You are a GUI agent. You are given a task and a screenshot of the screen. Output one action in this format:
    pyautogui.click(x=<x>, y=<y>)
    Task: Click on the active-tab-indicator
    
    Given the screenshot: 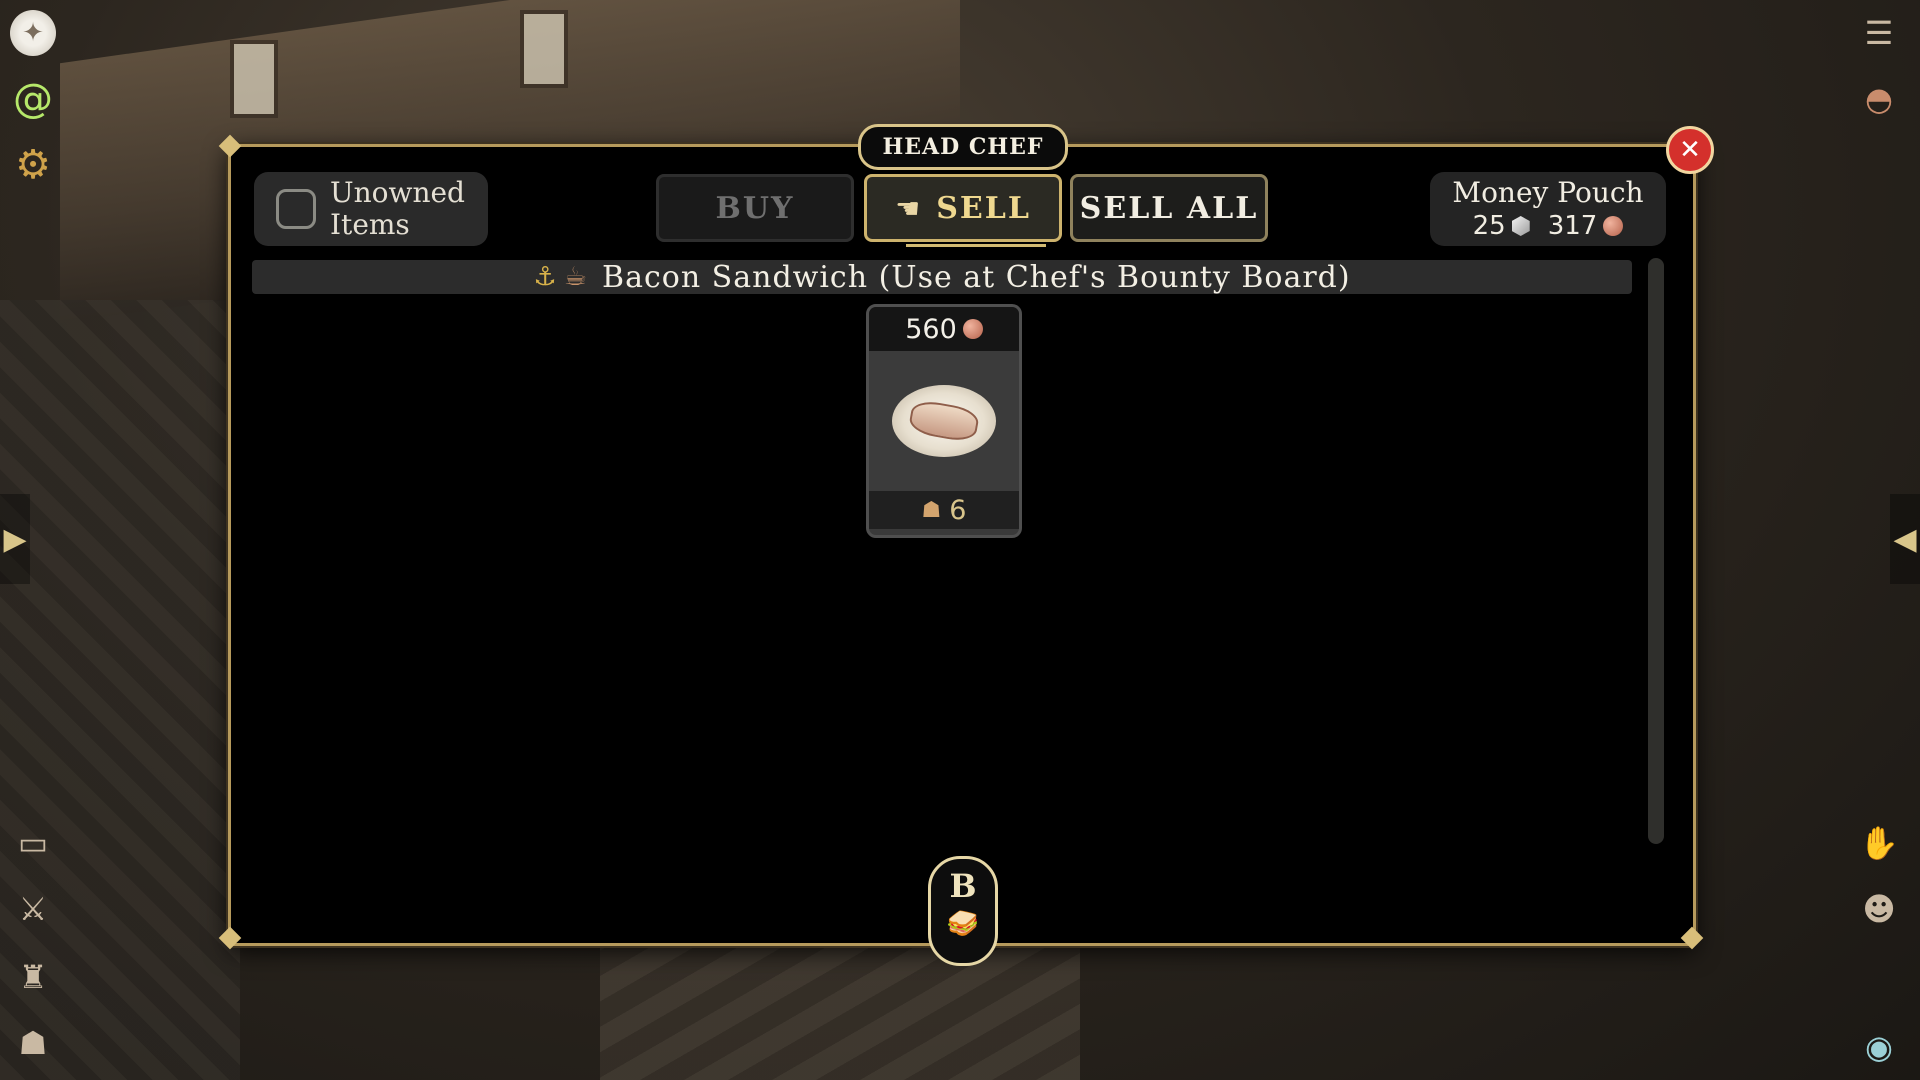 What is the action you would take?
    pyautogui.click(x=976, y=245)
    